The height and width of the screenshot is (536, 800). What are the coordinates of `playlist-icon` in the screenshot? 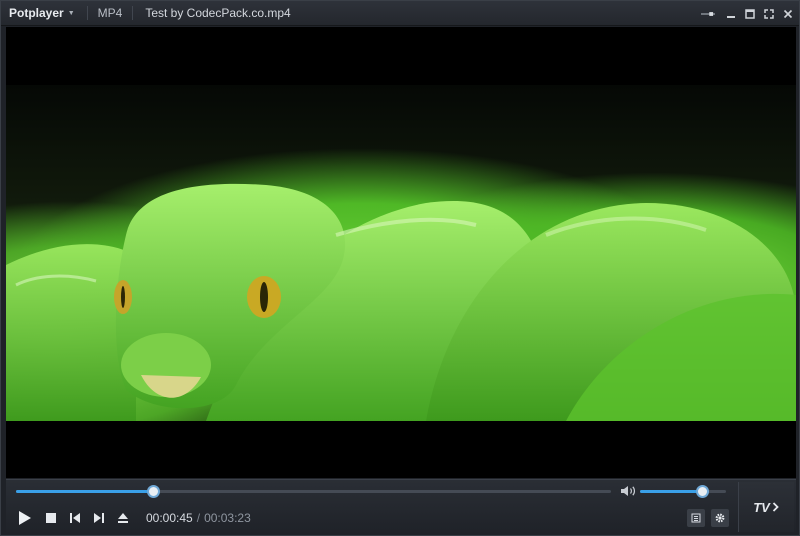 It's located at (696, 518).